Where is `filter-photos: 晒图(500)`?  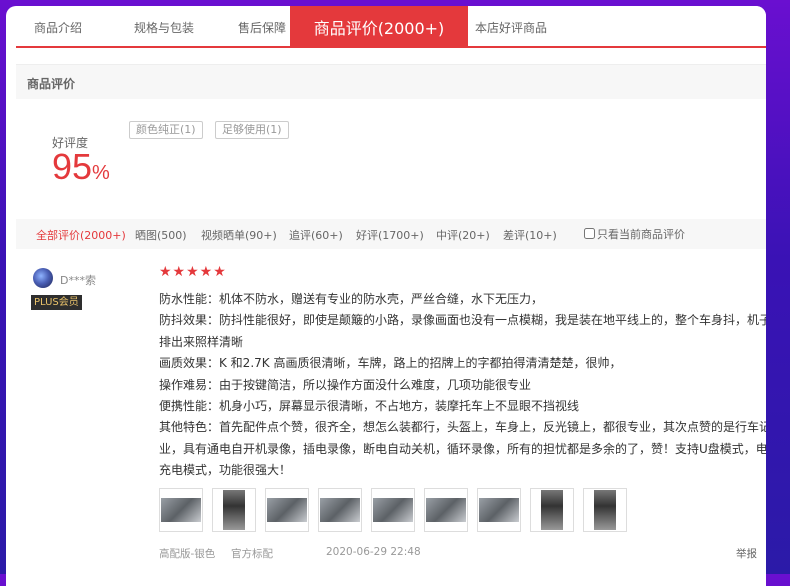
filter-photos: 晒图(500) is located at coordinates (161, 235).